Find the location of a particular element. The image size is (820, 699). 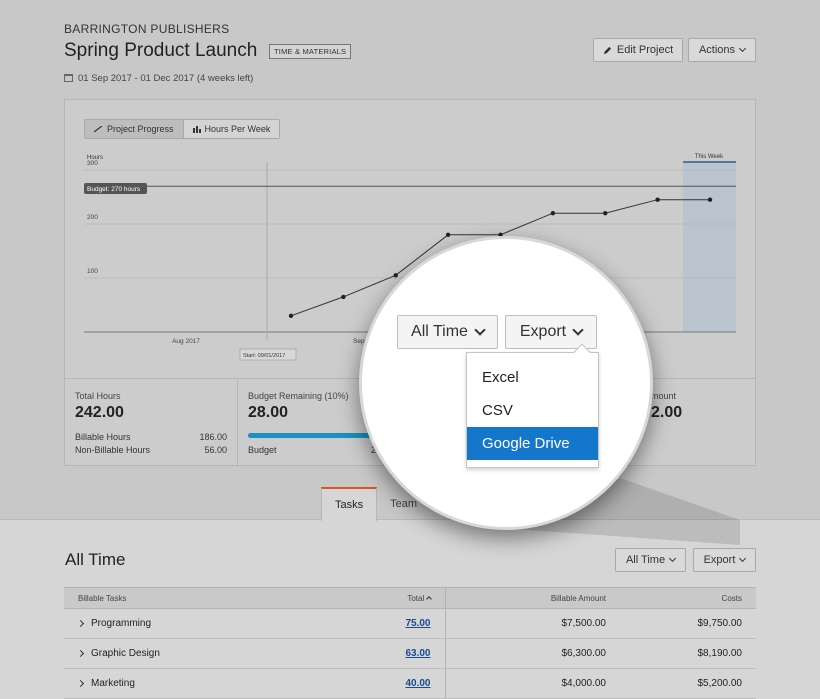

magnified-all-time-label: All Time is located at coordinates (439, 331).